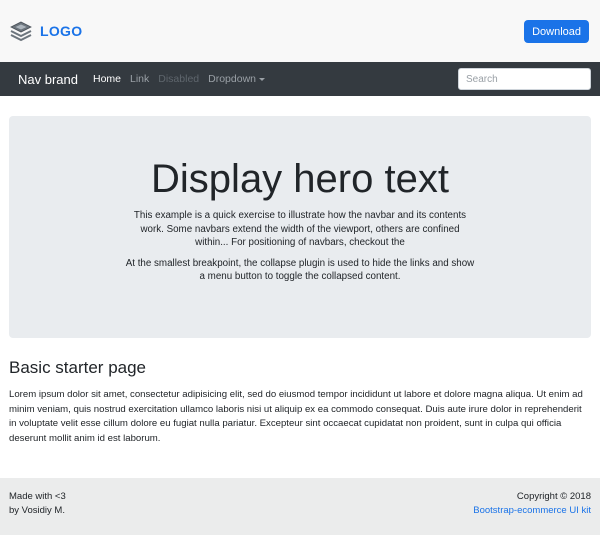  What do you see at coordinates (21, 31) in the screenshot?
I see `layers-icon` at bounding box center [21, 31].